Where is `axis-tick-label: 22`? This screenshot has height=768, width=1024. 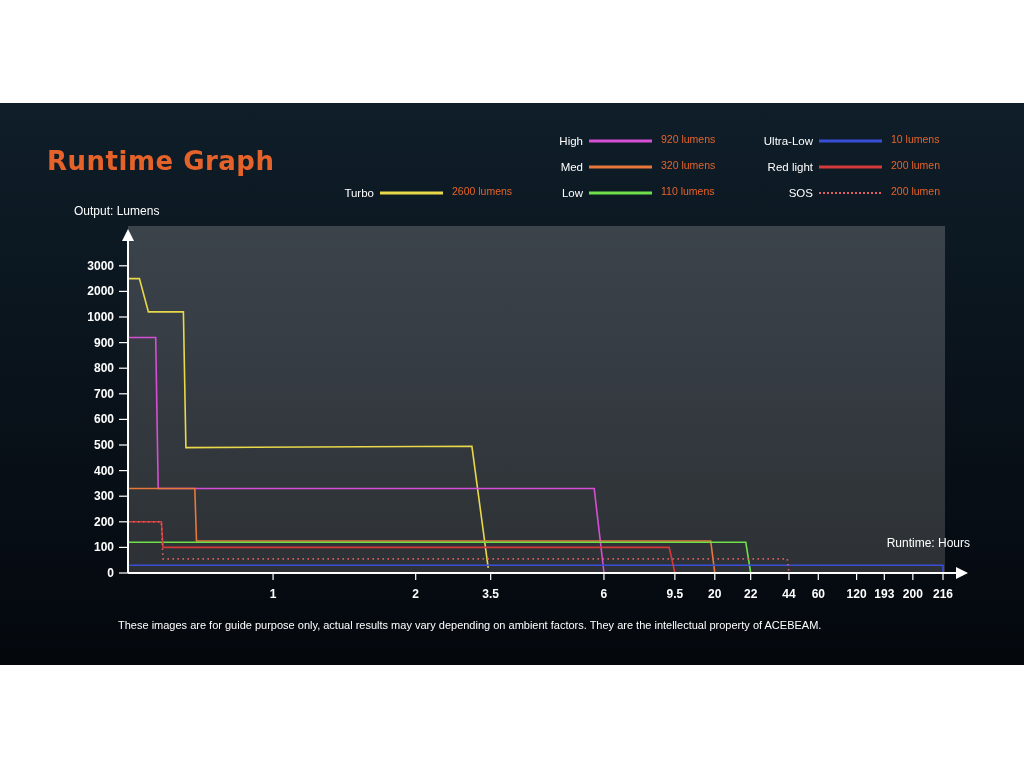 axis-tick-label: 22 is located at coordinates (751, 594).